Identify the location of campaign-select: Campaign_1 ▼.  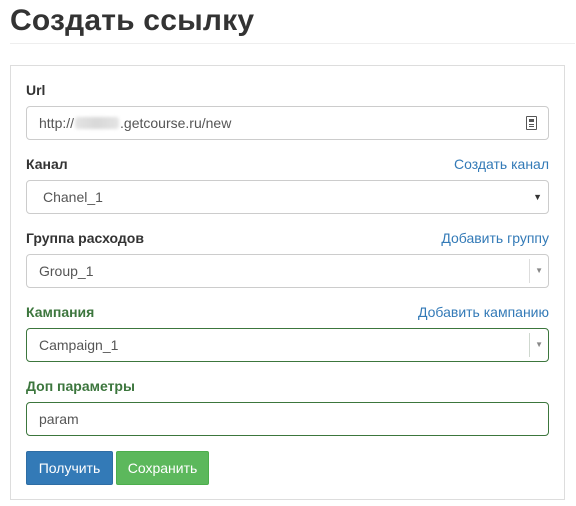
(287, 345).